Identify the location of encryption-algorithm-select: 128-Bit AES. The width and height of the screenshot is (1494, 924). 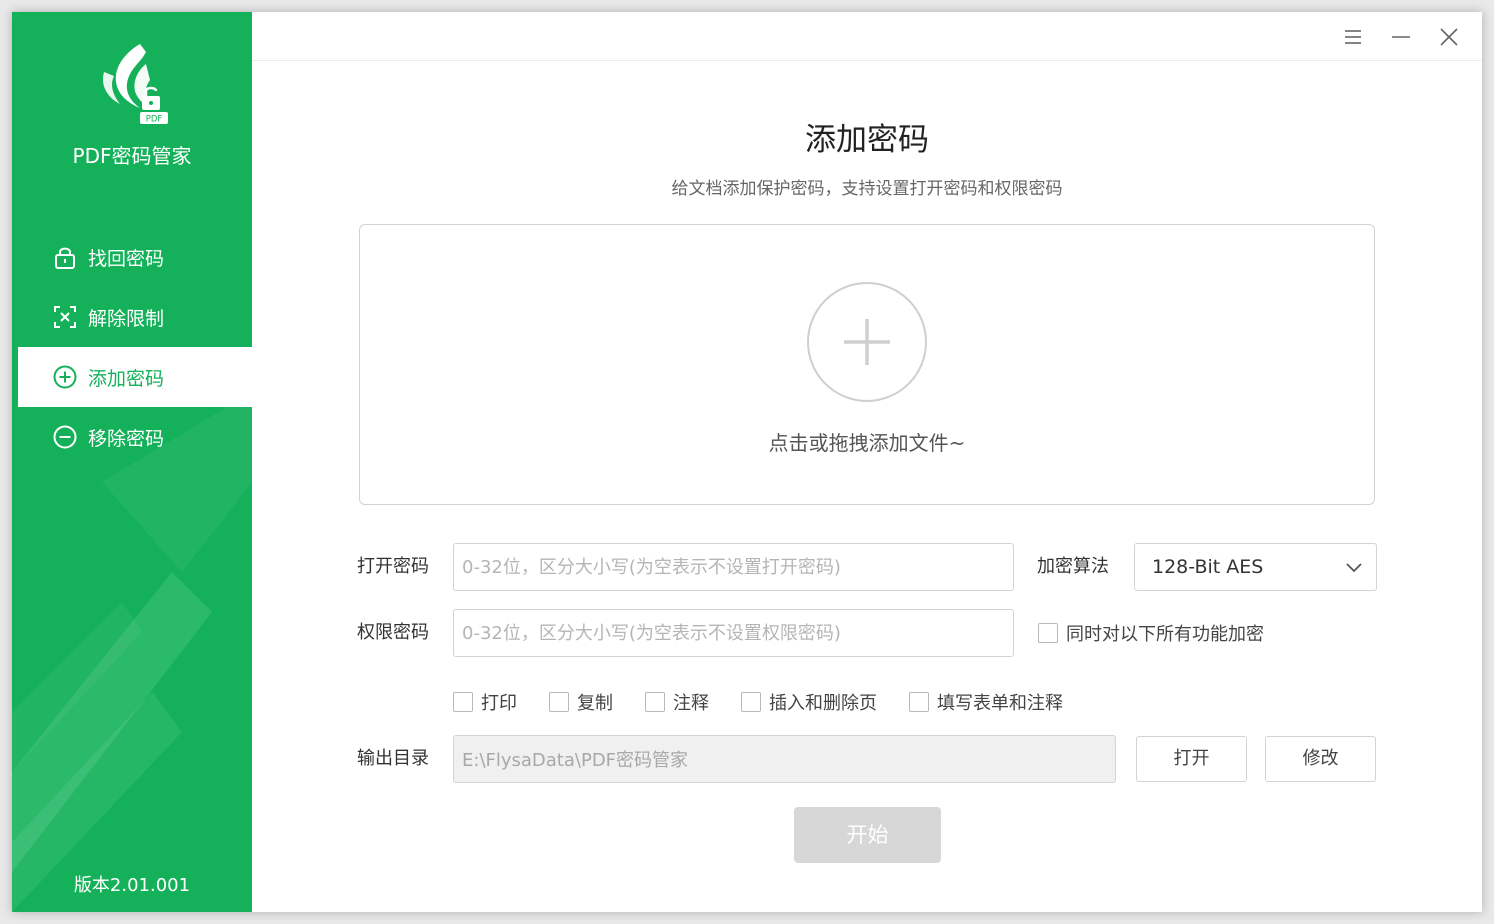
(1255, 567).